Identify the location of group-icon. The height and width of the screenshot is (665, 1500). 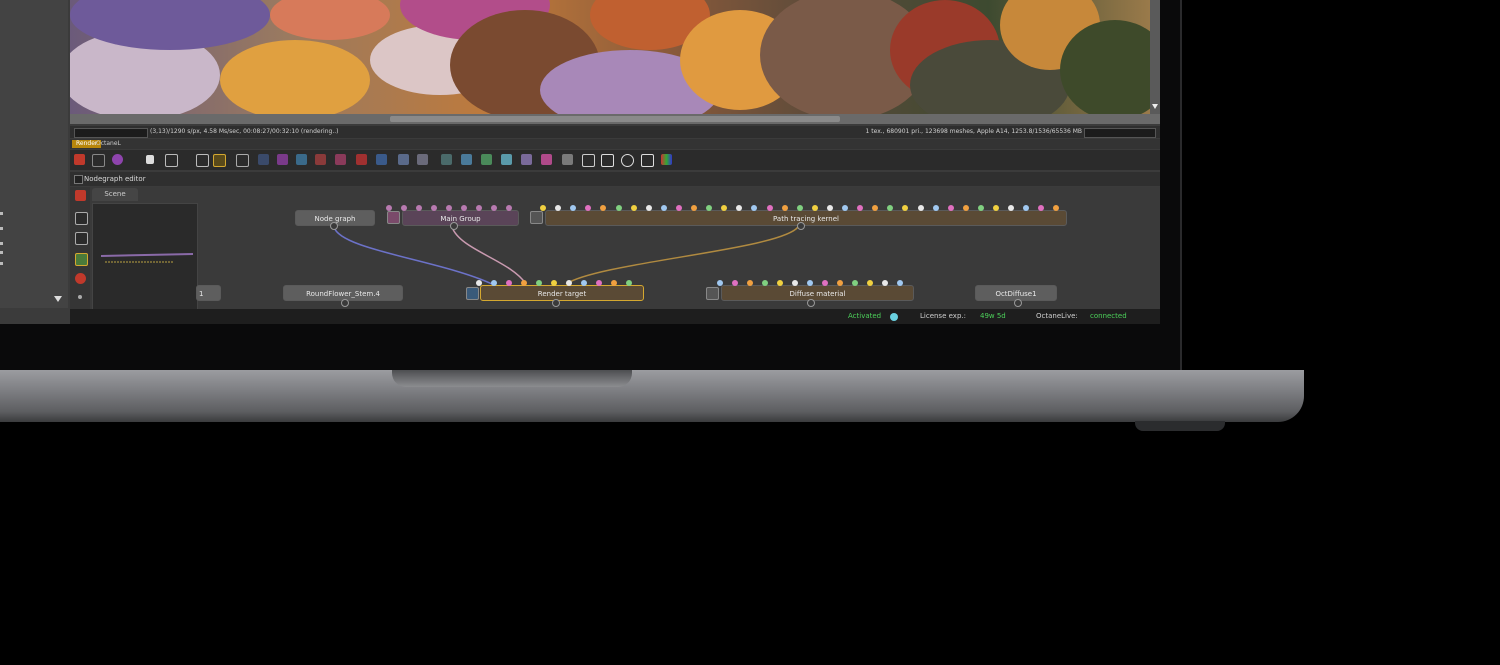
(393, 217).